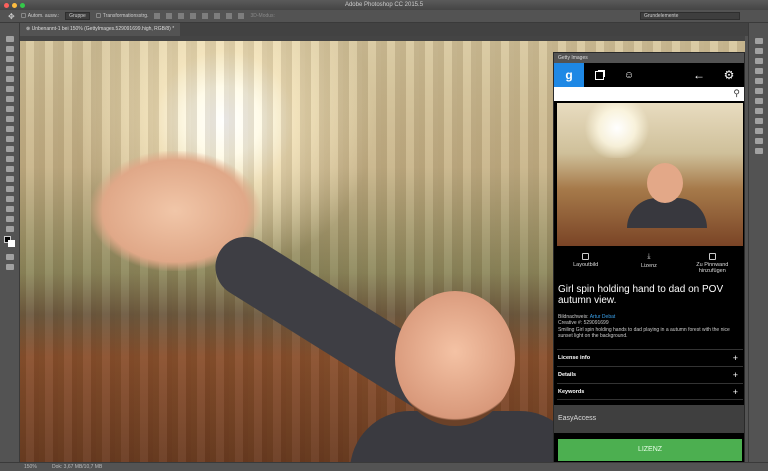 The image size is (768, 471). I want to click on path-select-icon, so click(9, 199).